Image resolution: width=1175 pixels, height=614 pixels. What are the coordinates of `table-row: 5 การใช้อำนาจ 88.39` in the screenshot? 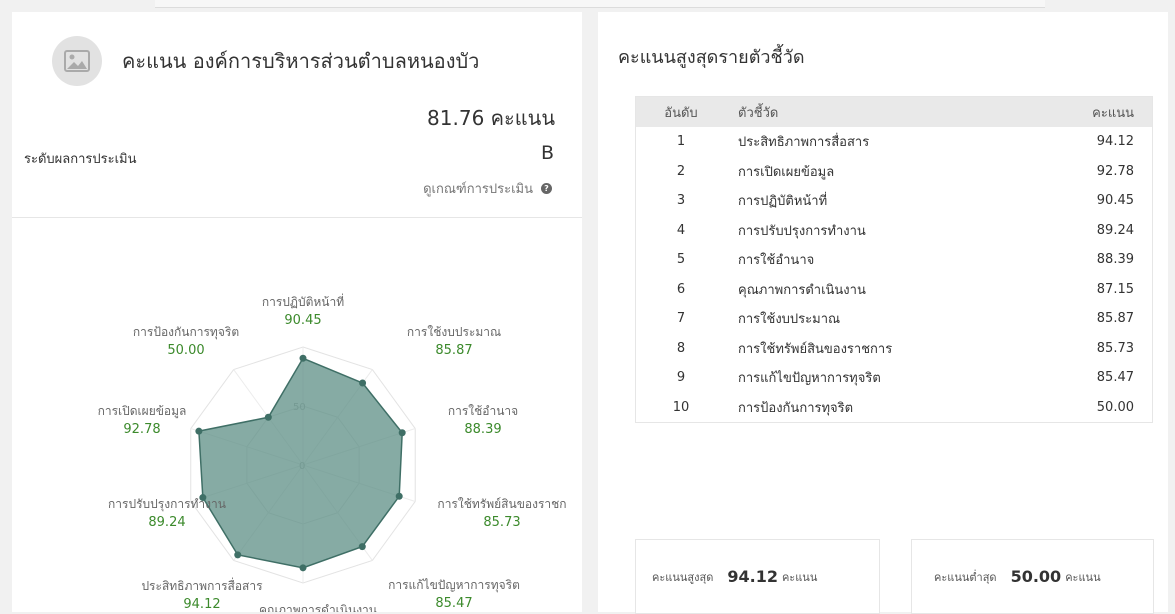 It's located at (894, 260).